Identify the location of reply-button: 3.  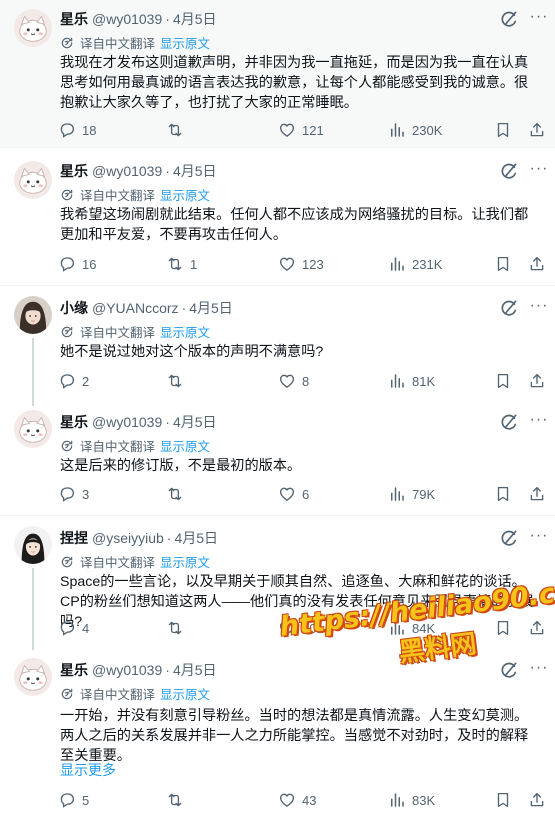
(73, 494).